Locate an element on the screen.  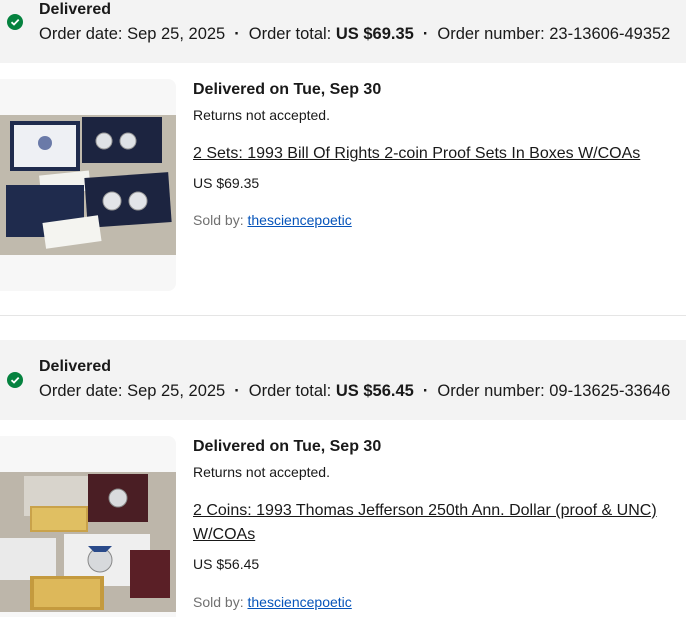
order-number: 09-13625-33646 is located at coordinates (610, 391).